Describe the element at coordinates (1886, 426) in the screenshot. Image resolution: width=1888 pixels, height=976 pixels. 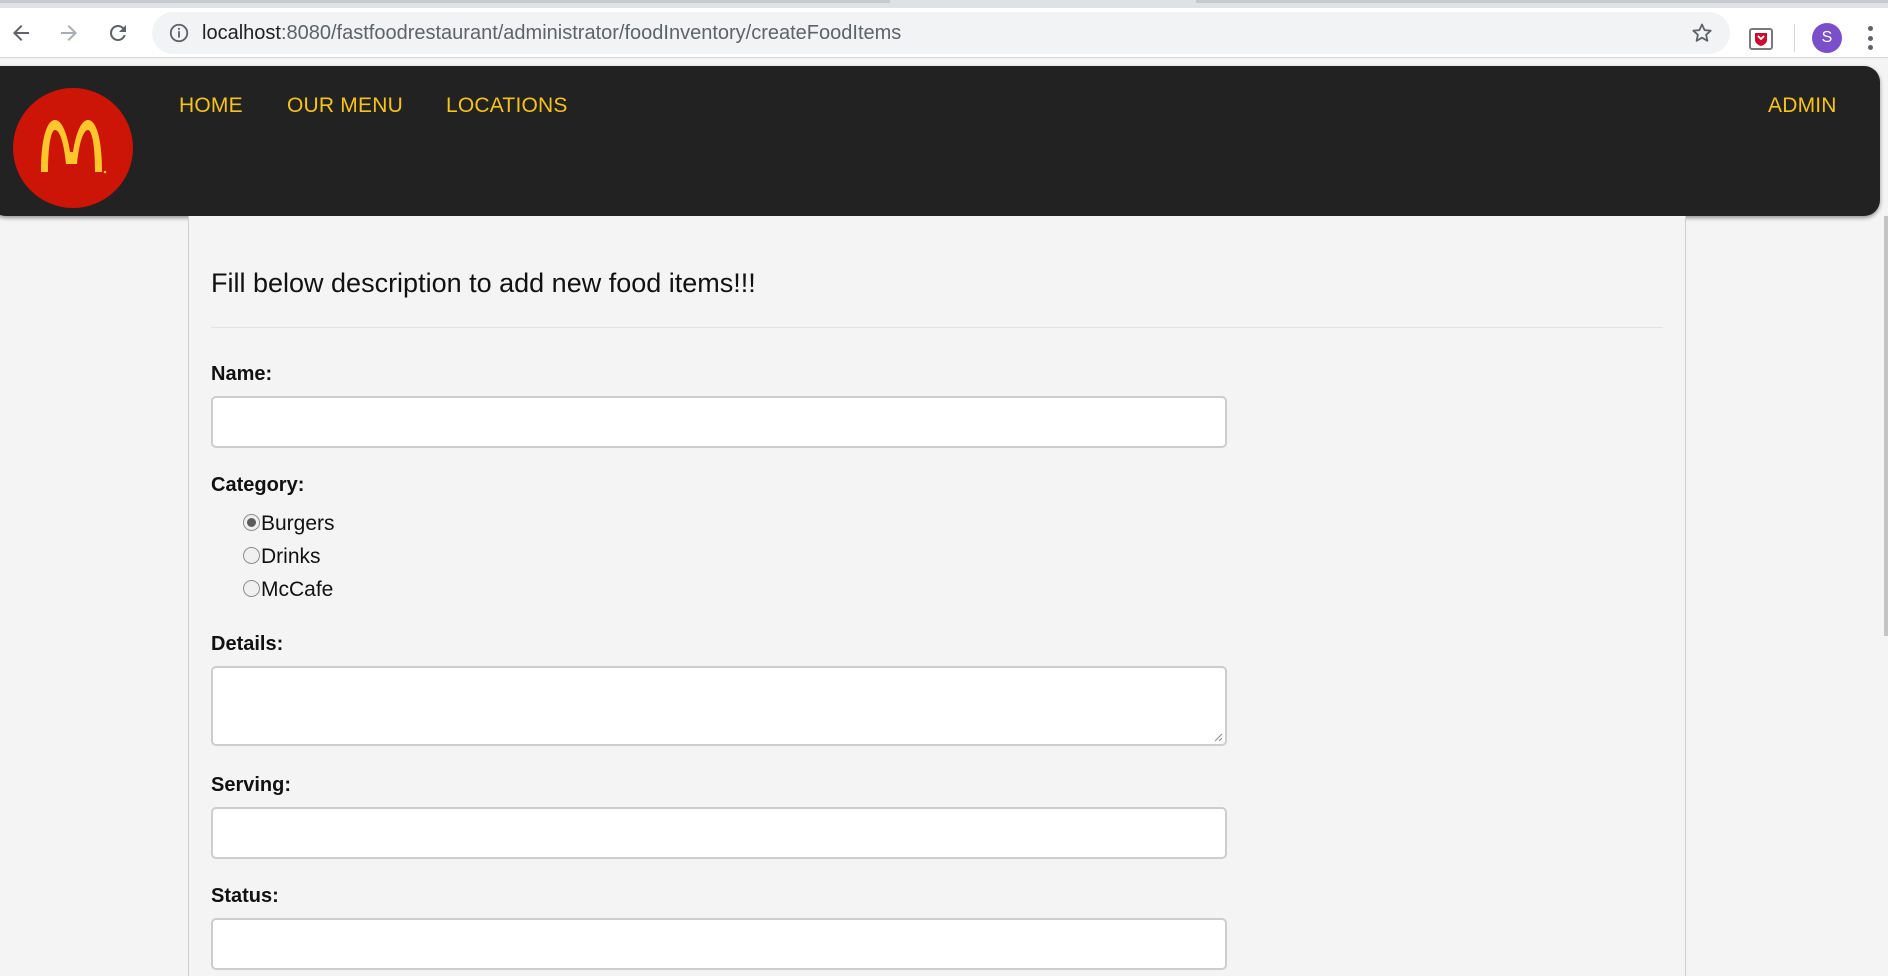
I see `page-scrollbar` at that location.